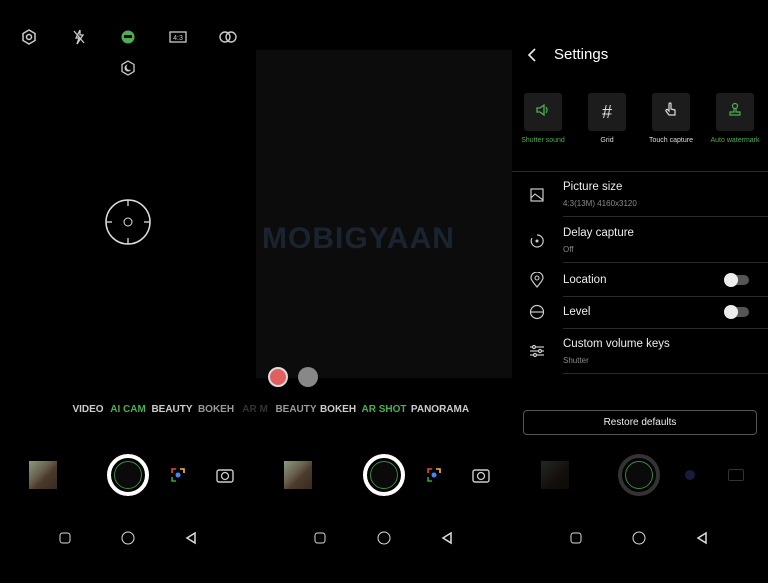  What do you see at coordinates (29, 37) in the screenshot?
I see `settings-icon` at bounding box center [29, 37].